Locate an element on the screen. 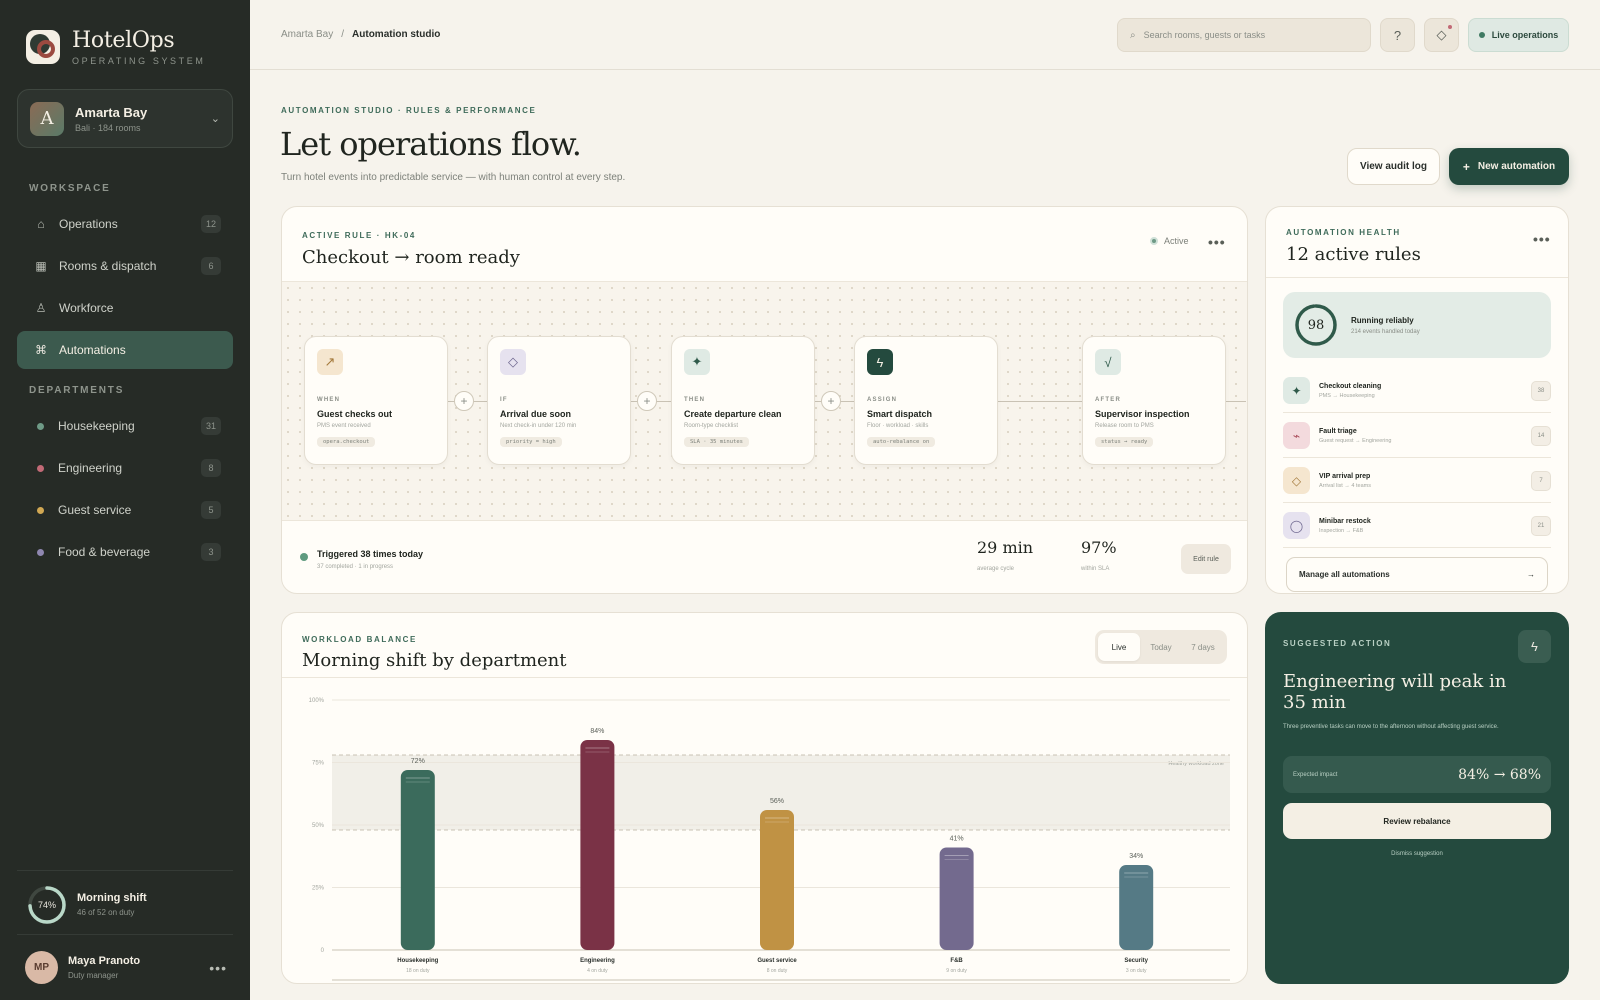 This screenshot has width=1600, height=1000. step-kind: THEN is located at coordinates (695, 400).